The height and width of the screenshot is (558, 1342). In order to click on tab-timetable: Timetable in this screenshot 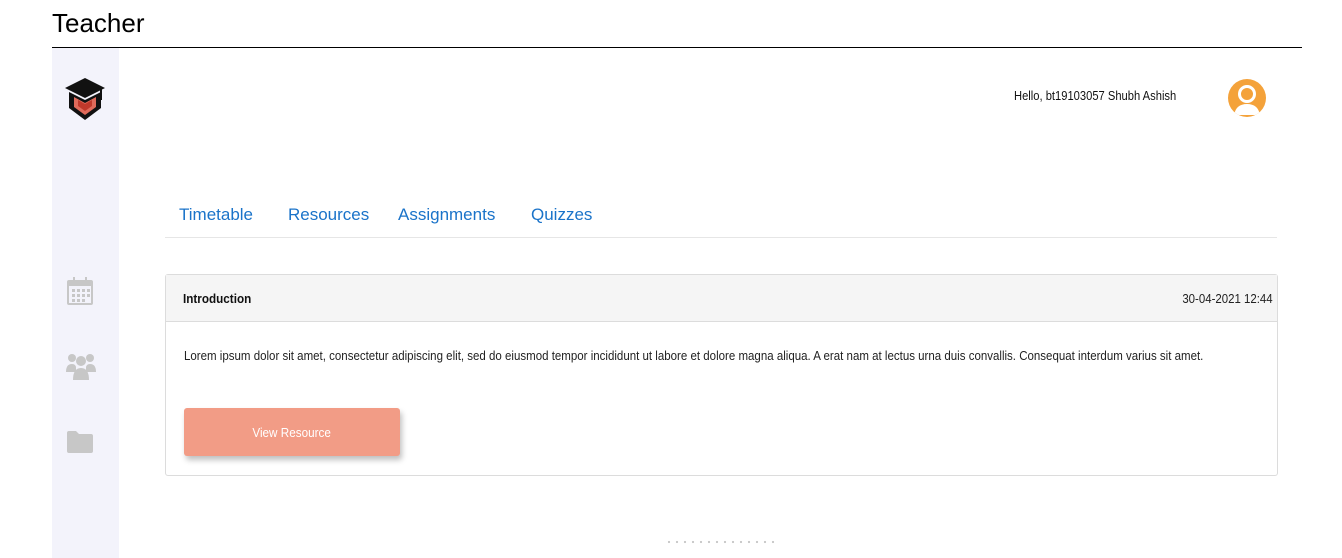, I will do `click(216, 215)`.